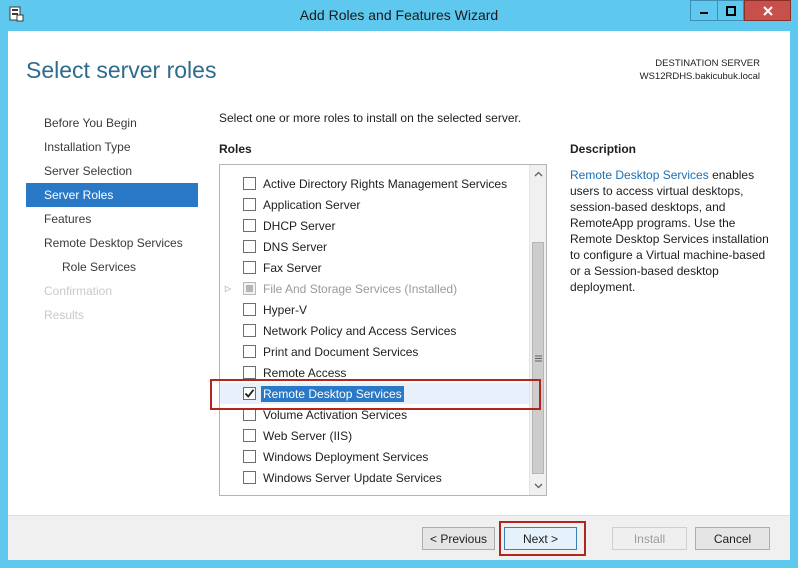 This screenshot has height=568, width=798. I want to click on role-row: Windows Server Update Services, so click(375, 477).